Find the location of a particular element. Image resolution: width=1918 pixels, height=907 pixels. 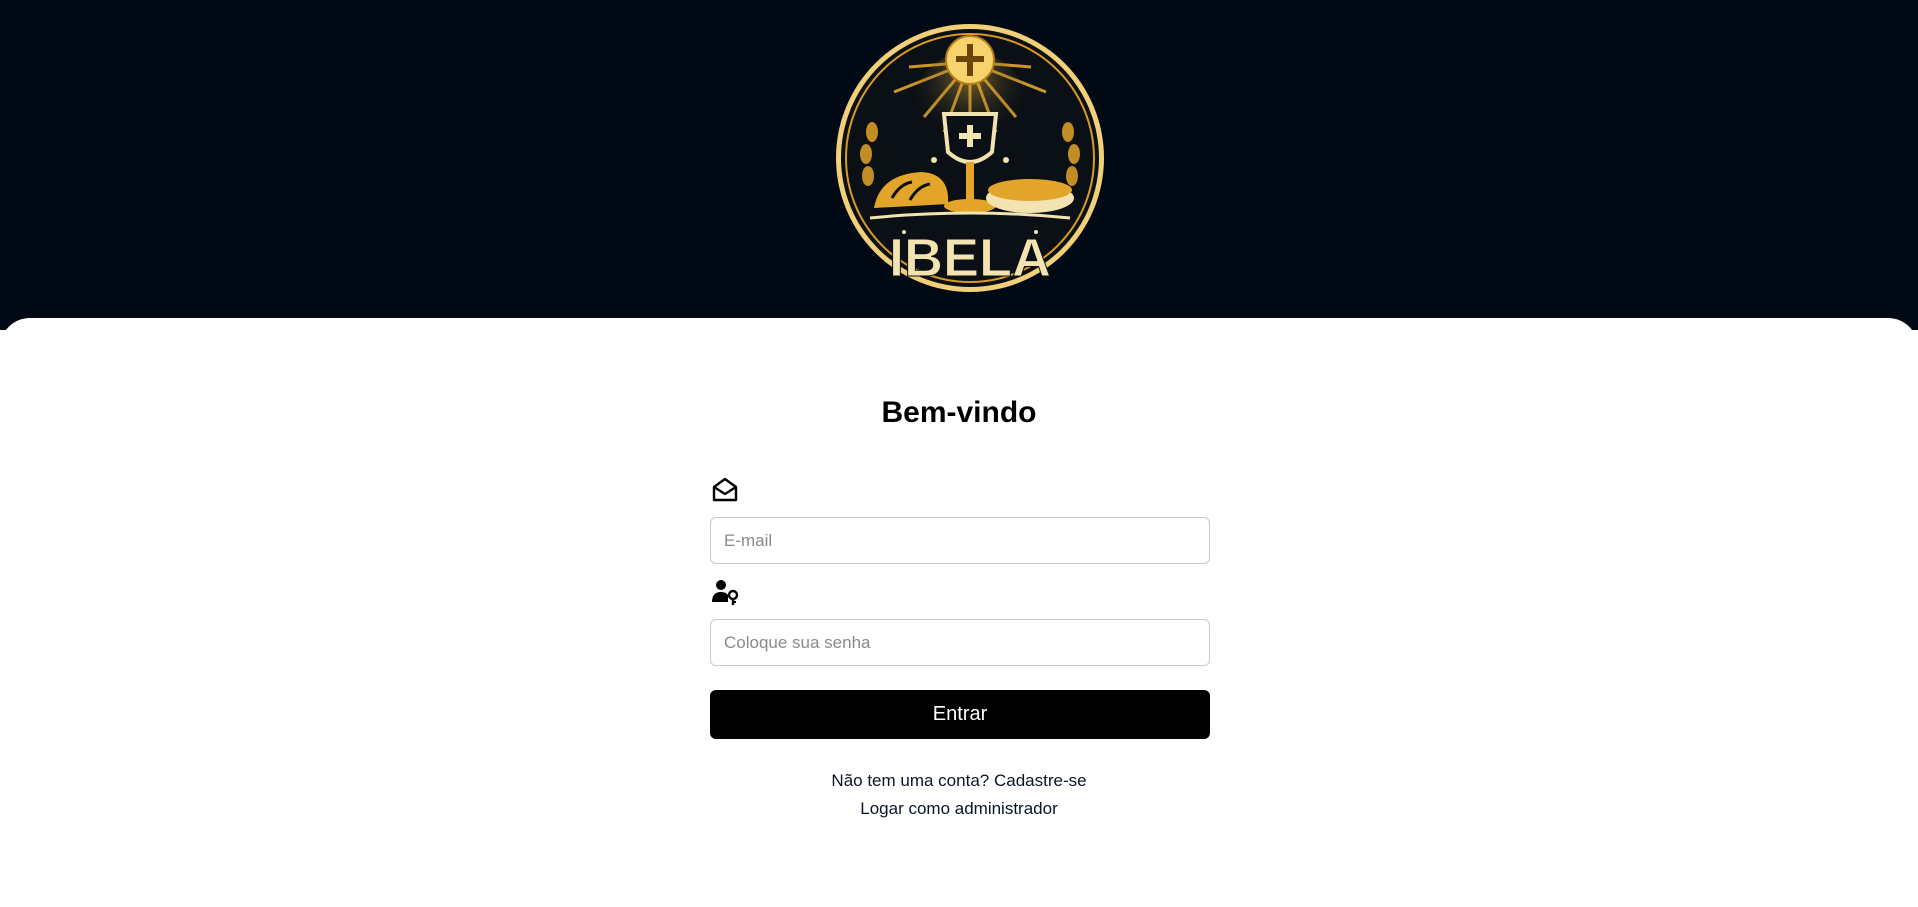

admin-line: Logar como administrador is located at coordinates (959, 809).